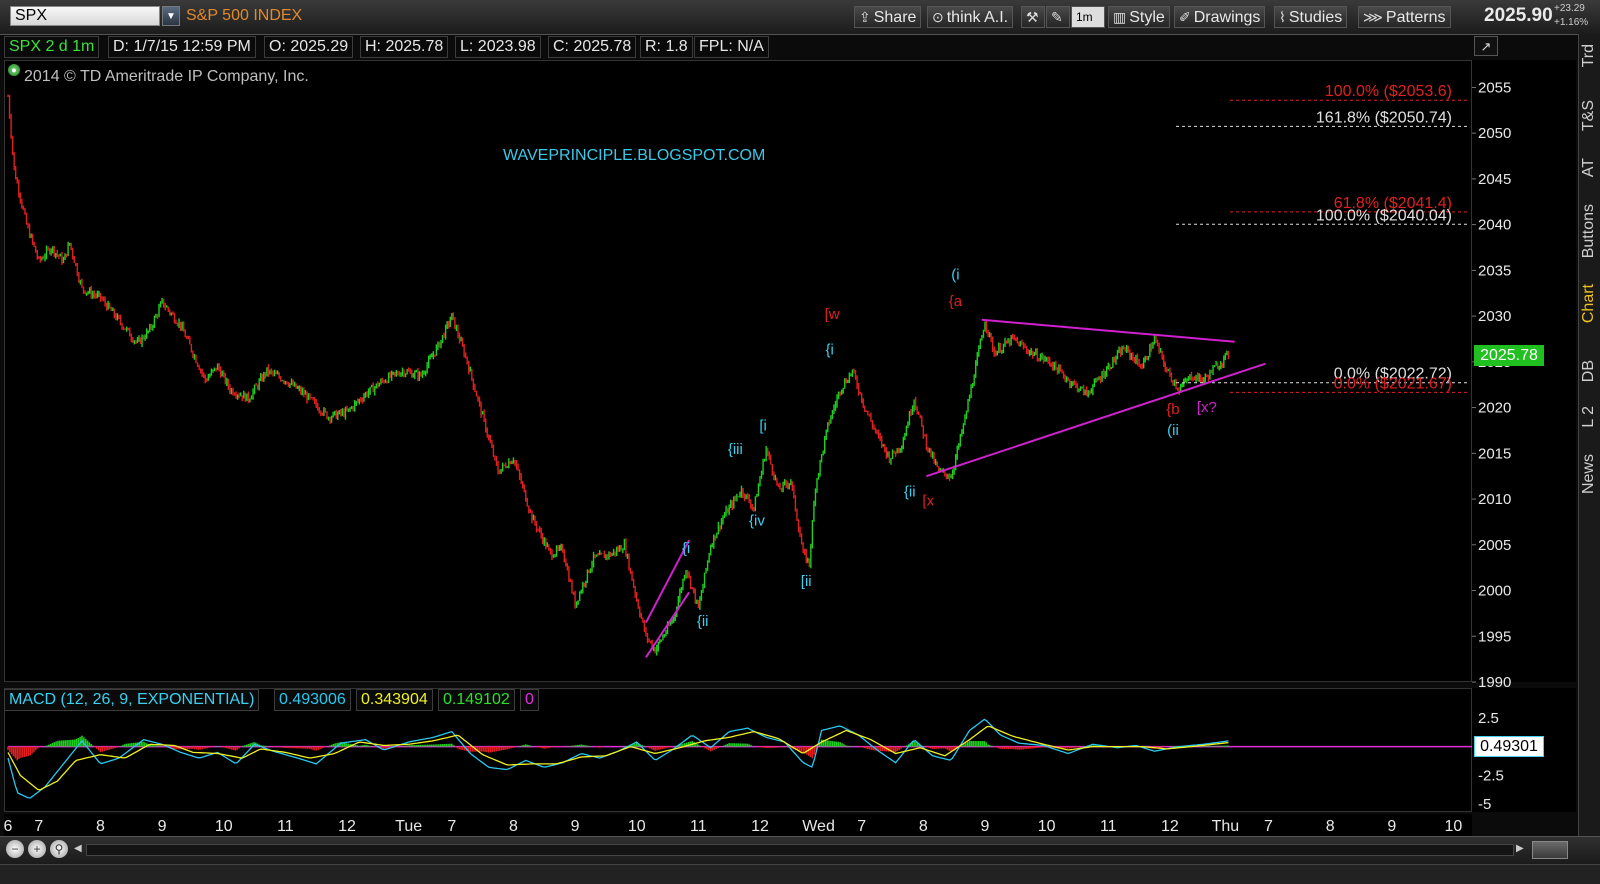 The width and height of the screenshot is (1600, 884). I want to click on fib-level-label: 0.0% ($2021.67), so click(1393, 383).